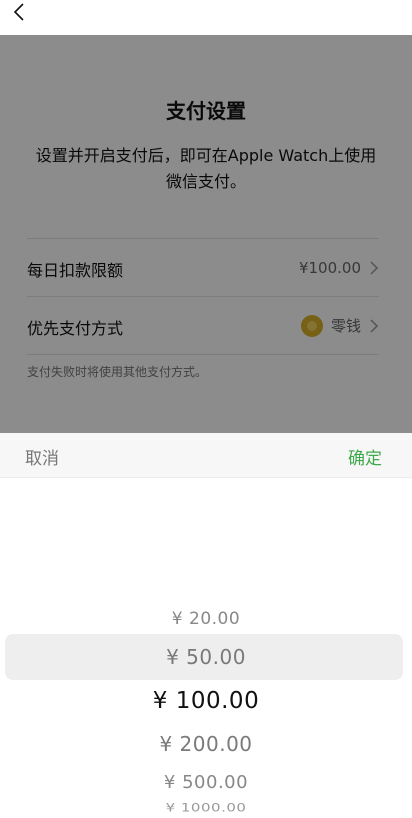 The image size is (412, 818). I want to click on payment-method-right: 零钱, so click(339, 325).